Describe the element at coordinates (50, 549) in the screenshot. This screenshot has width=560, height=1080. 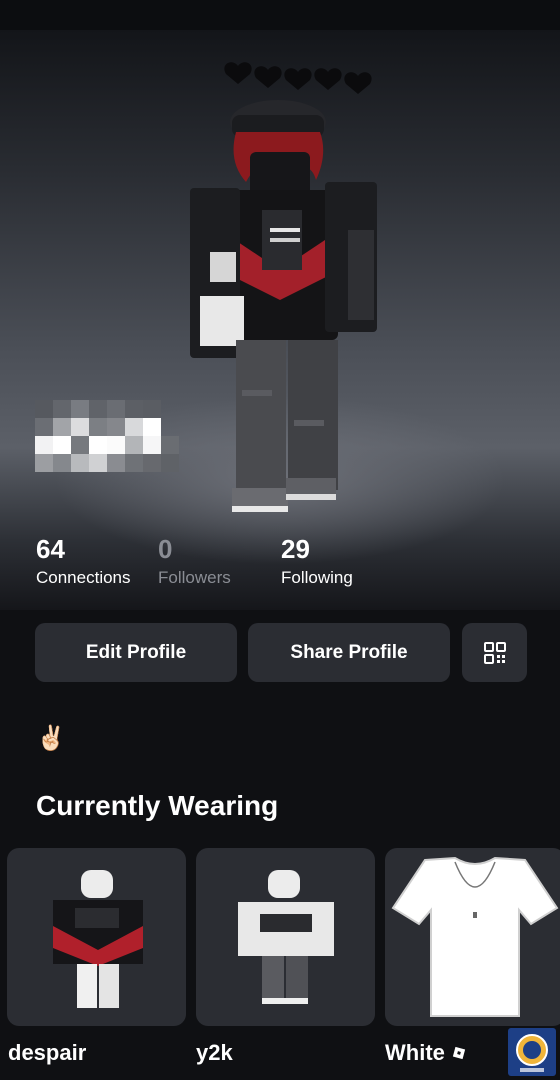
I see `stat-value: 64` at that location.